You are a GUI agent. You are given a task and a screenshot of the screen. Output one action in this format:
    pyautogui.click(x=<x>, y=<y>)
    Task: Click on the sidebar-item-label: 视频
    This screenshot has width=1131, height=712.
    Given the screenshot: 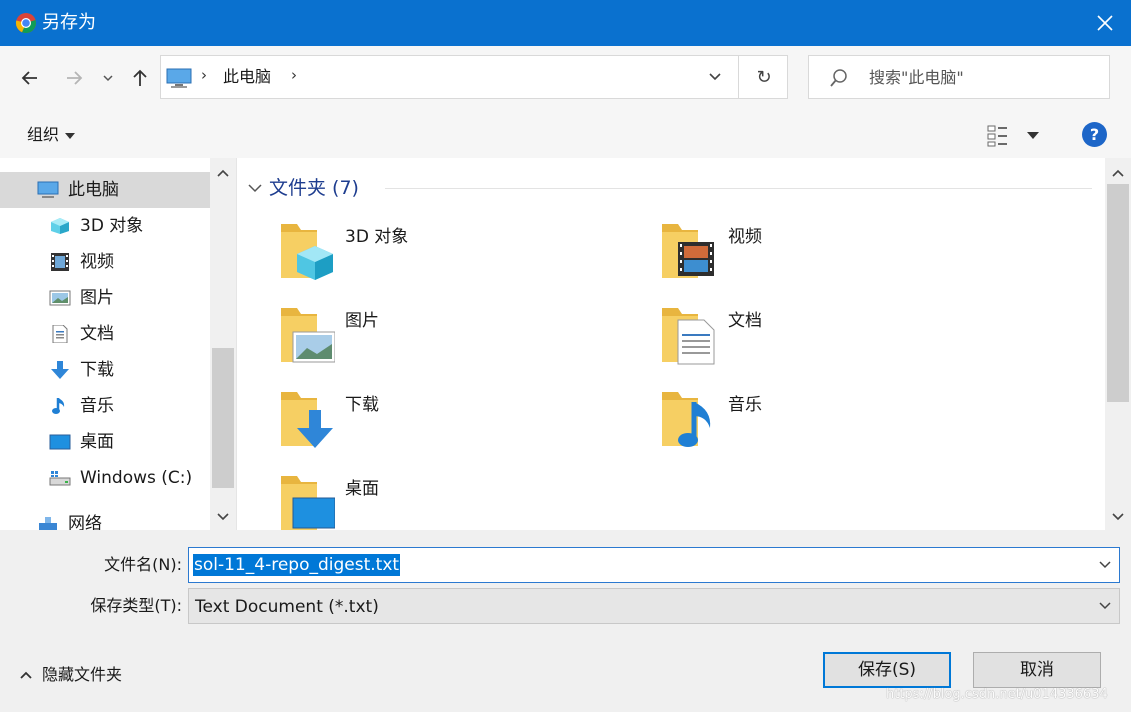 What is the action you would take?
    pyautogui.click(x=97, y=262)
    